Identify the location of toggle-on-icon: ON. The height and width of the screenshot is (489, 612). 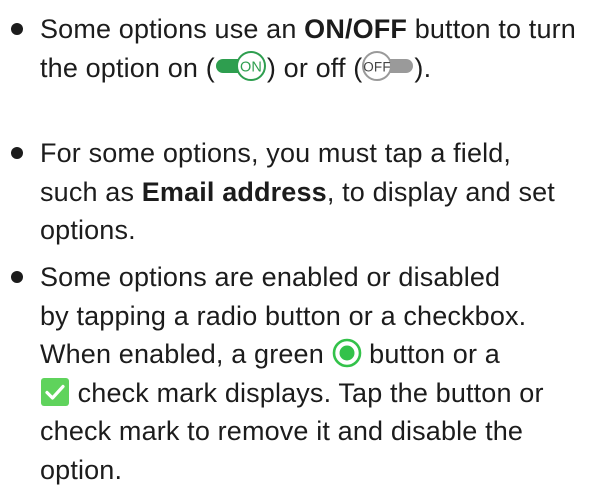
(241, 66).